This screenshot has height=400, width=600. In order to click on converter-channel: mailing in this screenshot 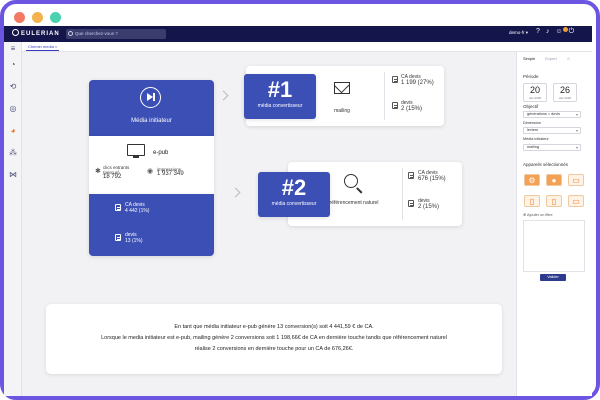, I will do `click(342, 111)`.